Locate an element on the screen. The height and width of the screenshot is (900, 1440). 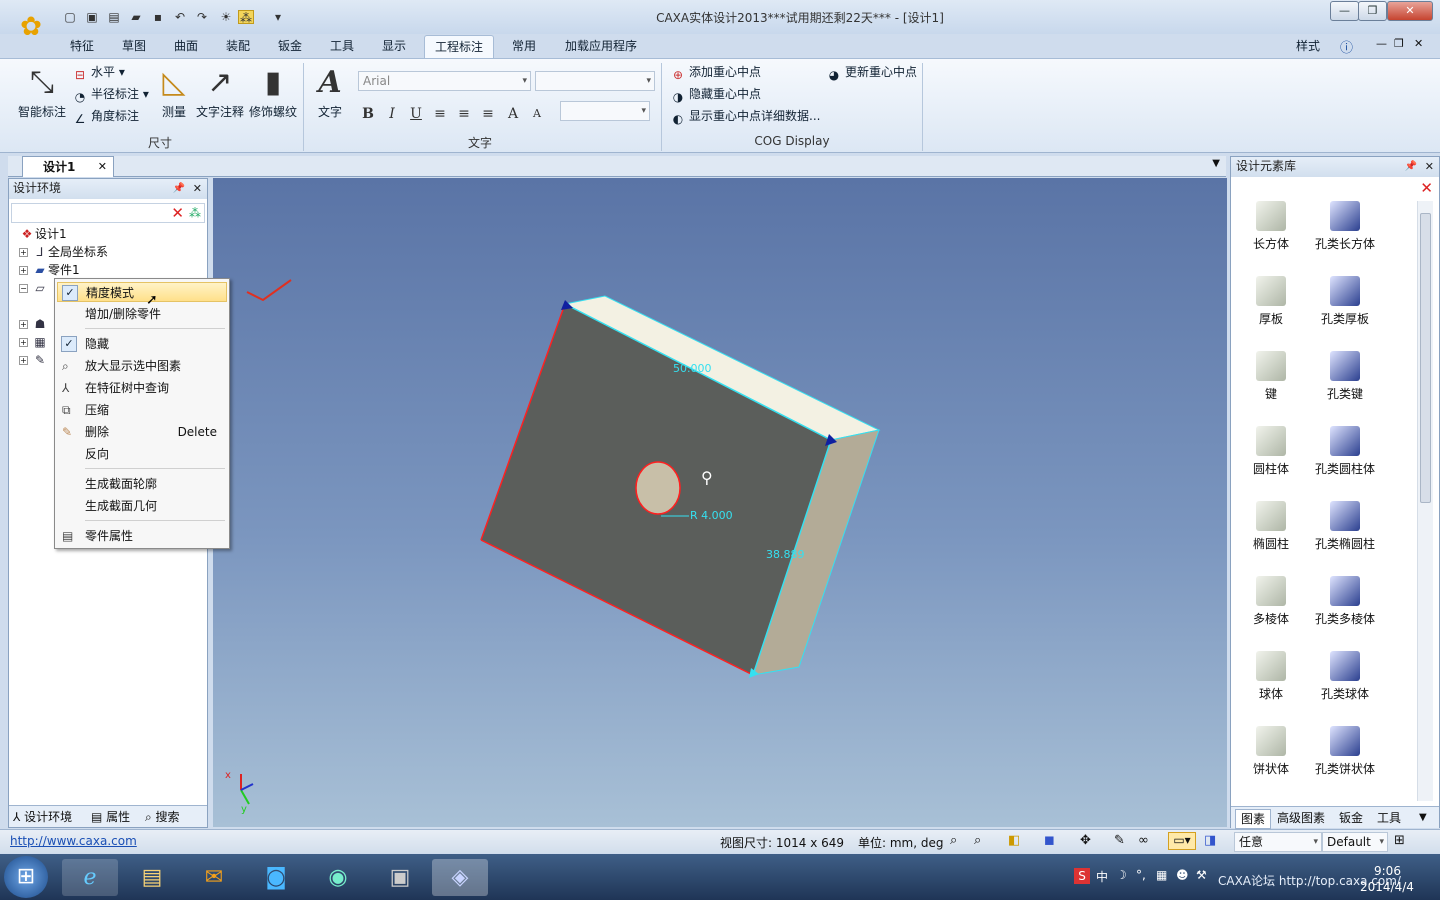
library-scrollbar is located at coordinates (1425, 501).